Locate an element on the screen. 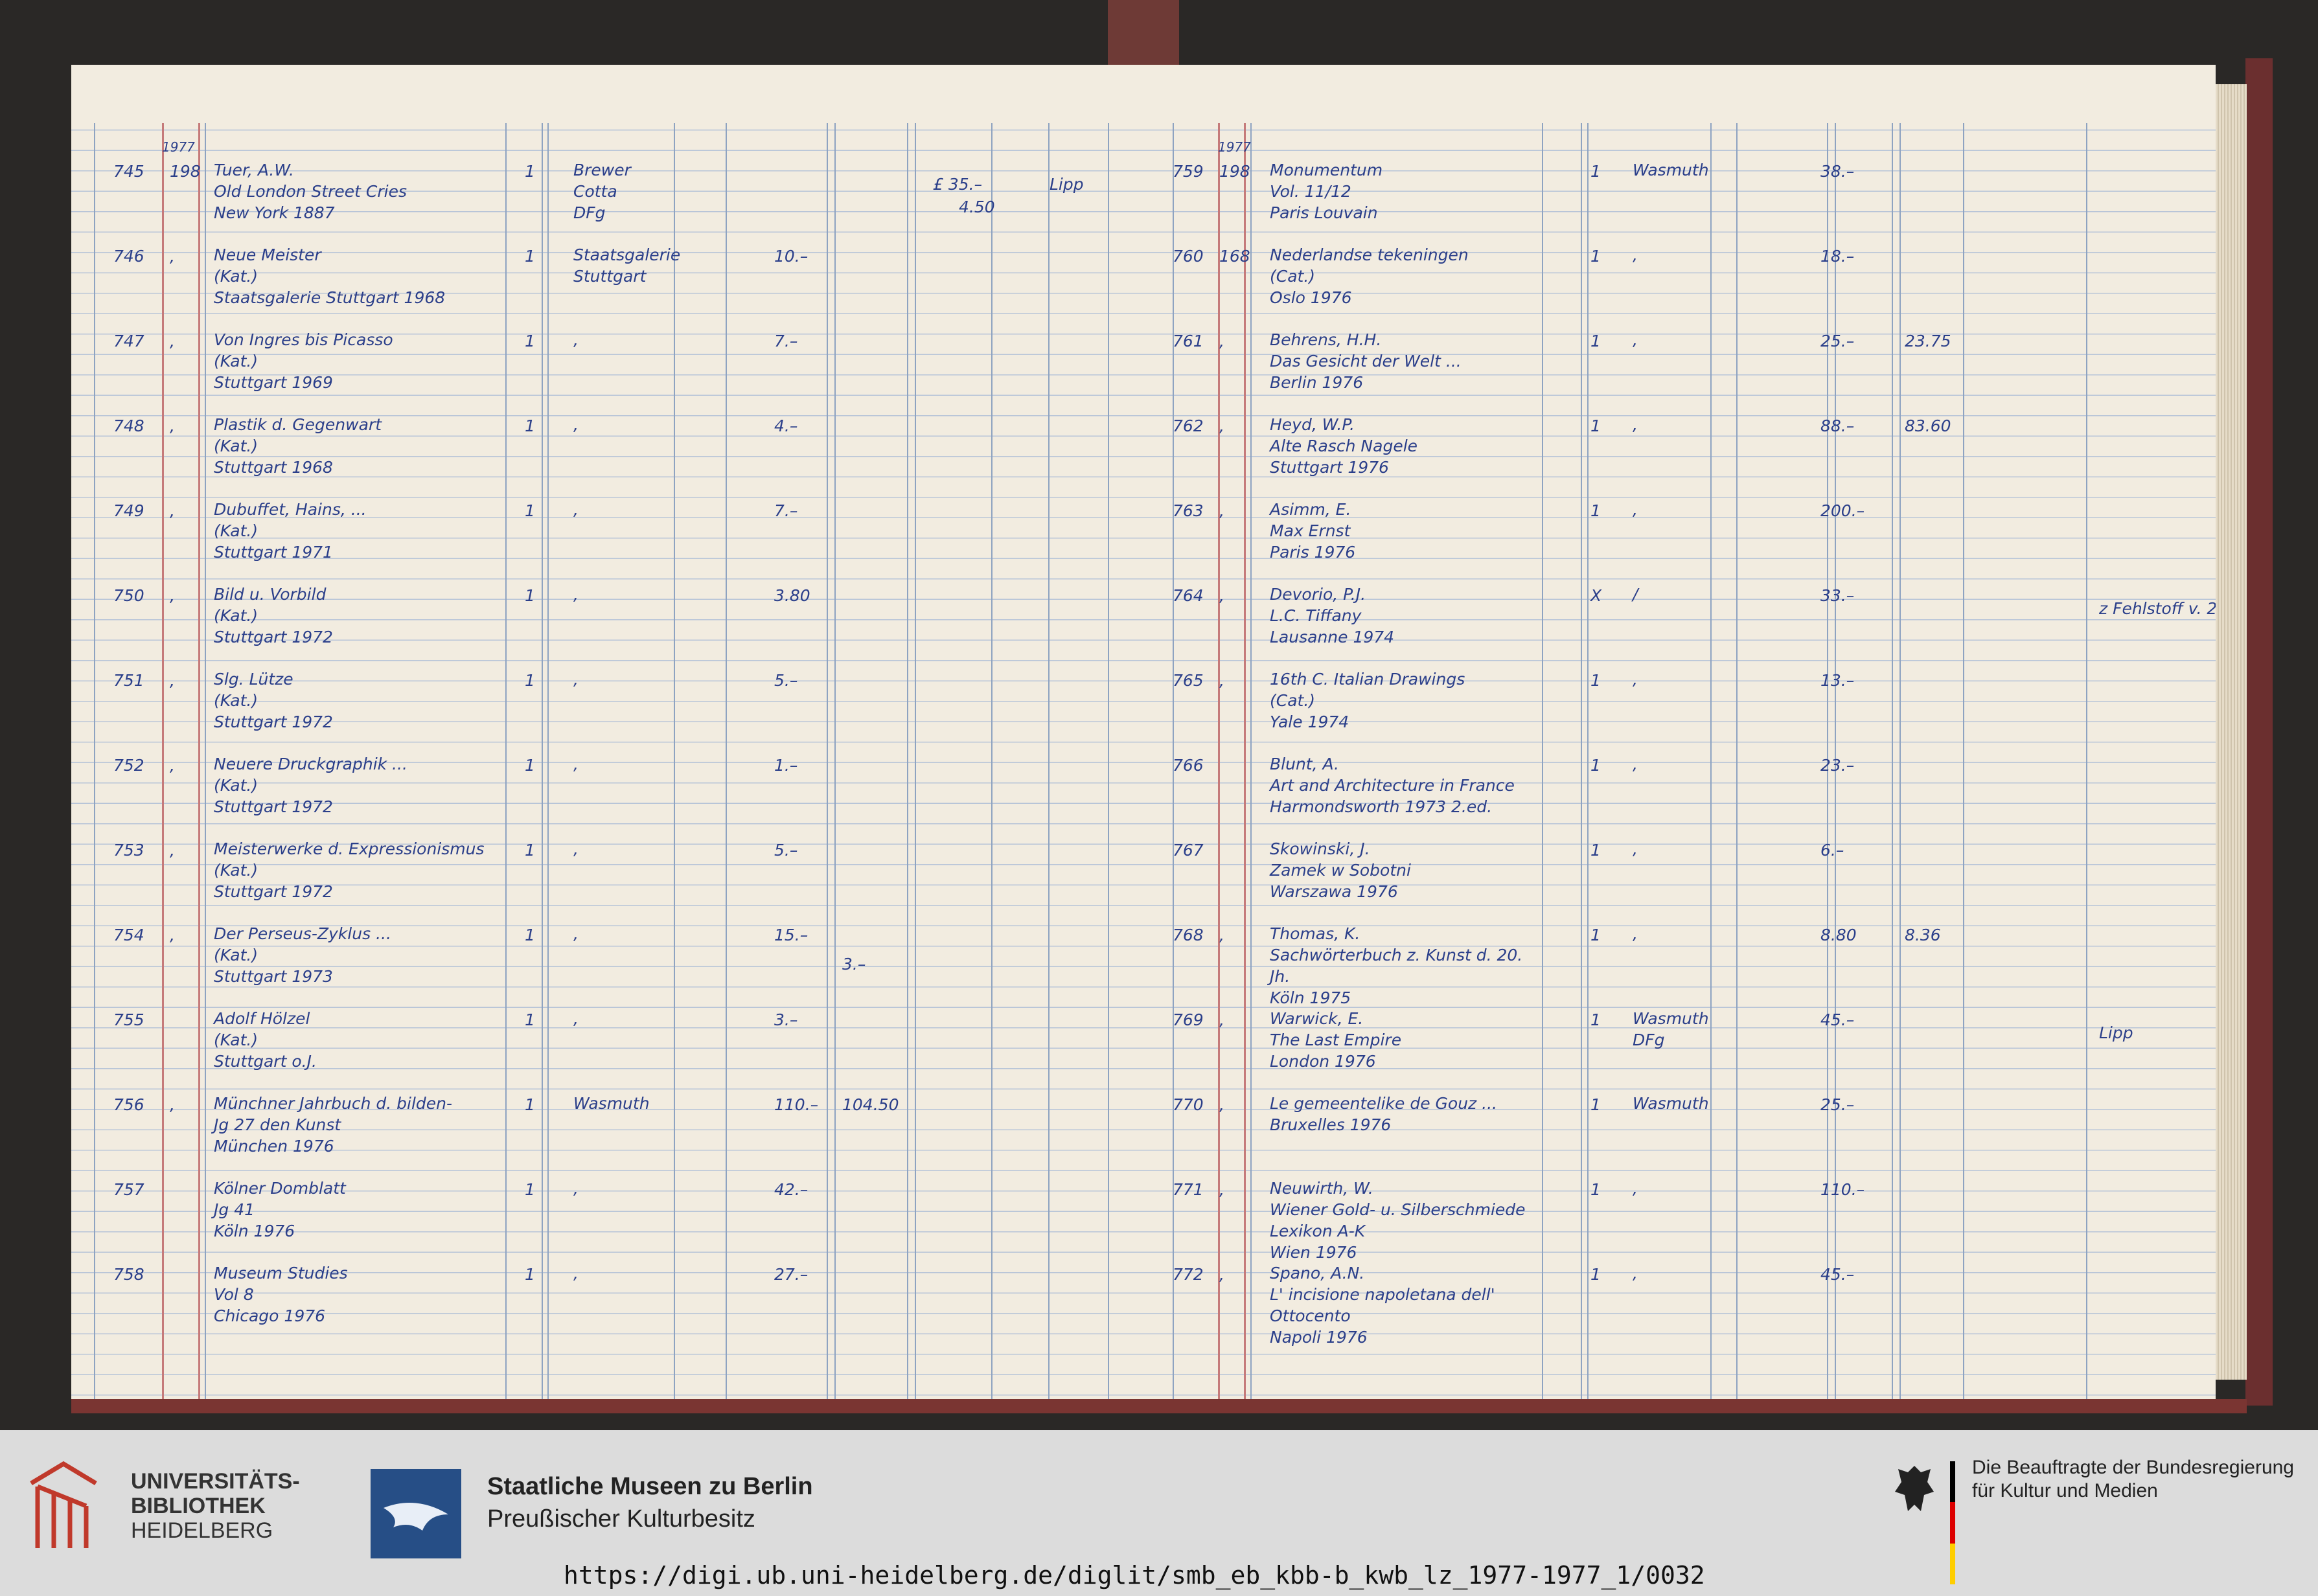  entry-title-line: Paris 1976 is located at coordinates (1313, 552).